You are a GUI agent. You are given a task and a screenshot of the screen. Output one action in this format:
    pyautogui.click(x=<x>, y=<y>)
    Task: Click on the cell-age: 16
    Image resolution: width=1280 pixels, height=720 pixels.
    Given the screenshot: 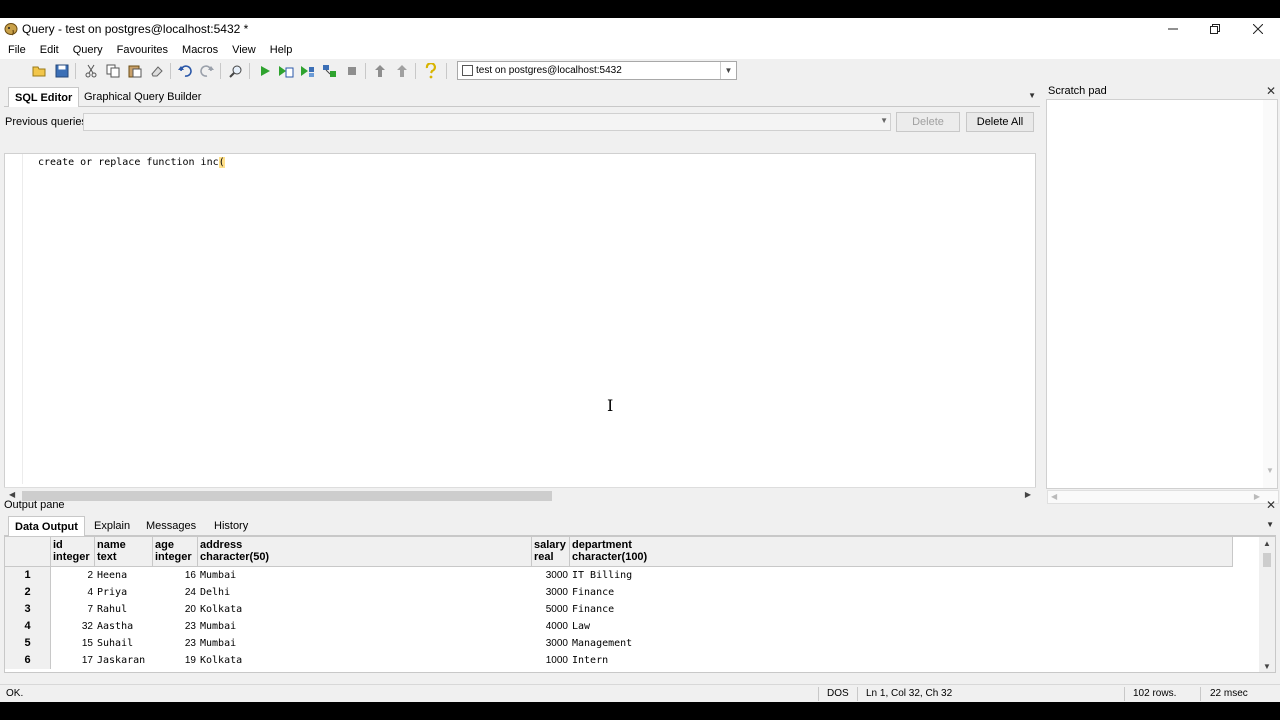 What is the action you would take?
    pyautogui.click(x=175, y=575)
    